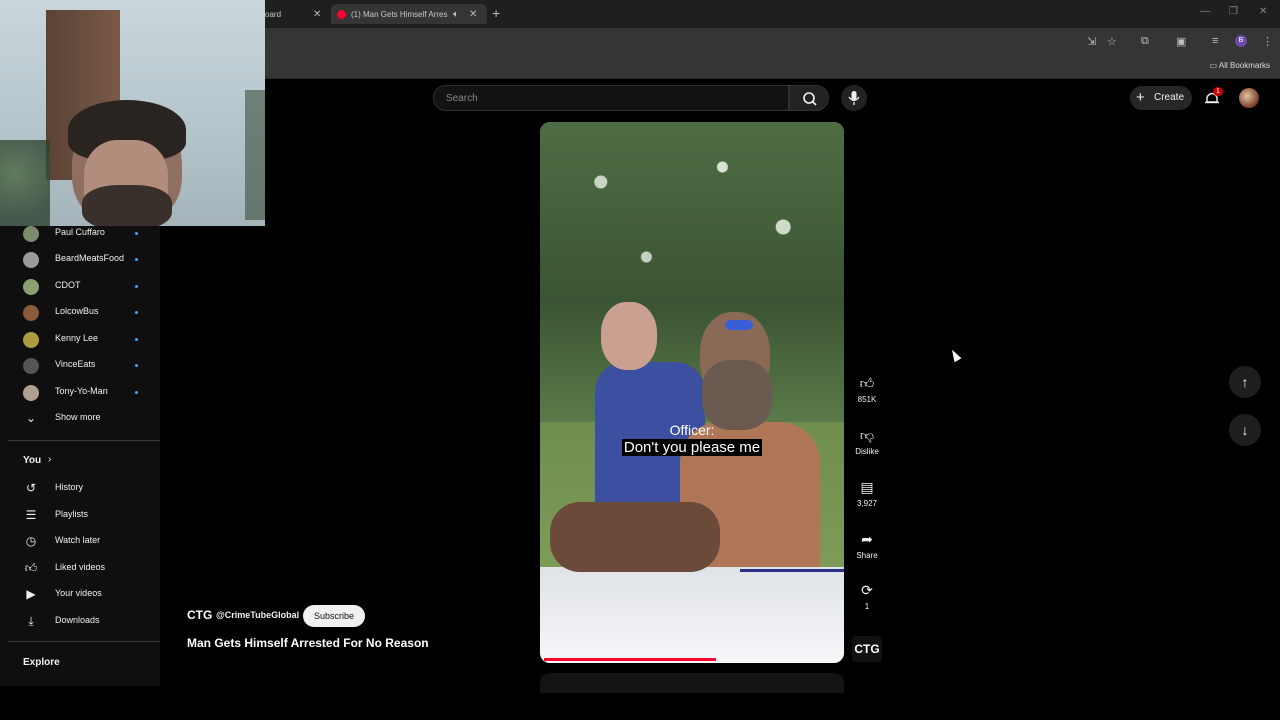  Describe the element at coordinates (334, 616) in the screenshot. I see `subscribe-button: Subscribe` at that location.